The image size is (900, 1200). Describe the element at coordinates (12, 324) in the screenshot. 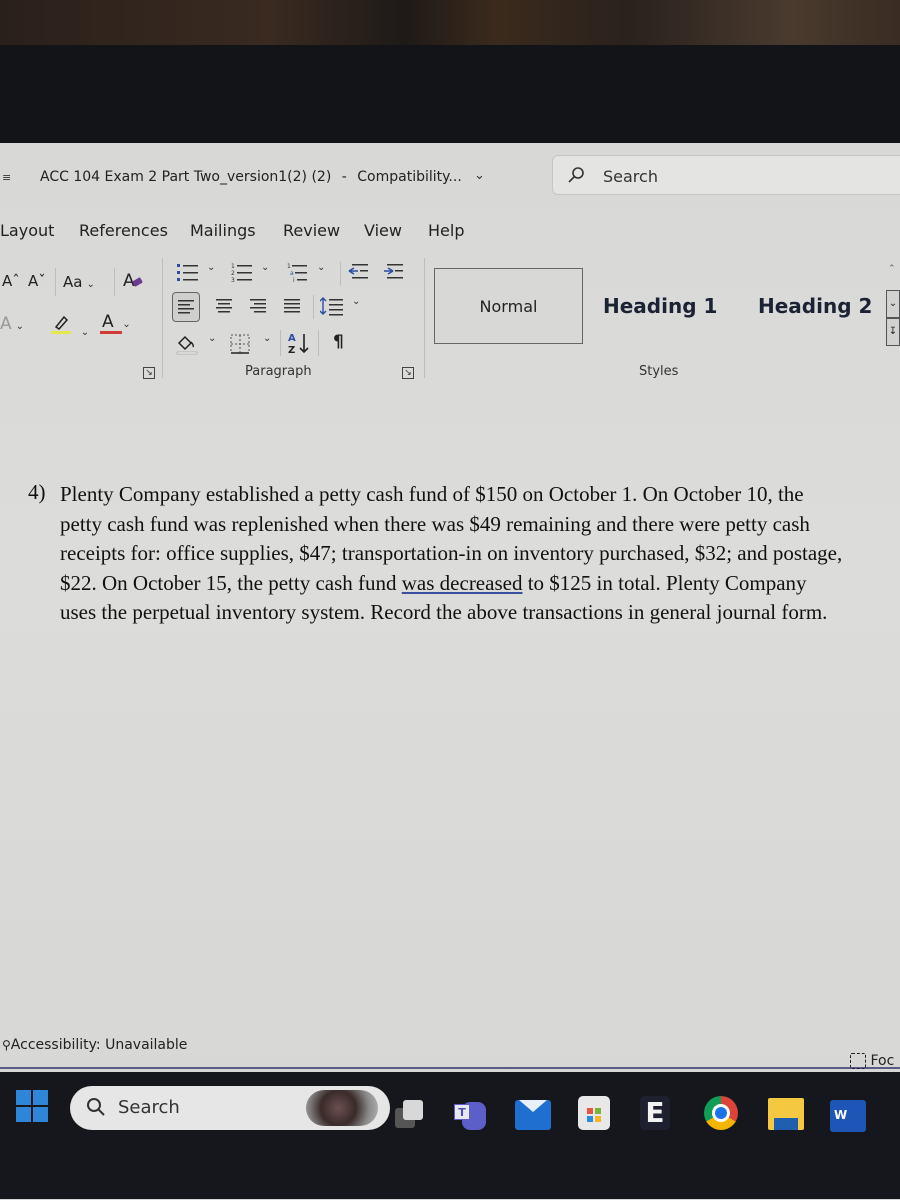

I see `text-effects-button: A ⌄` at that location.